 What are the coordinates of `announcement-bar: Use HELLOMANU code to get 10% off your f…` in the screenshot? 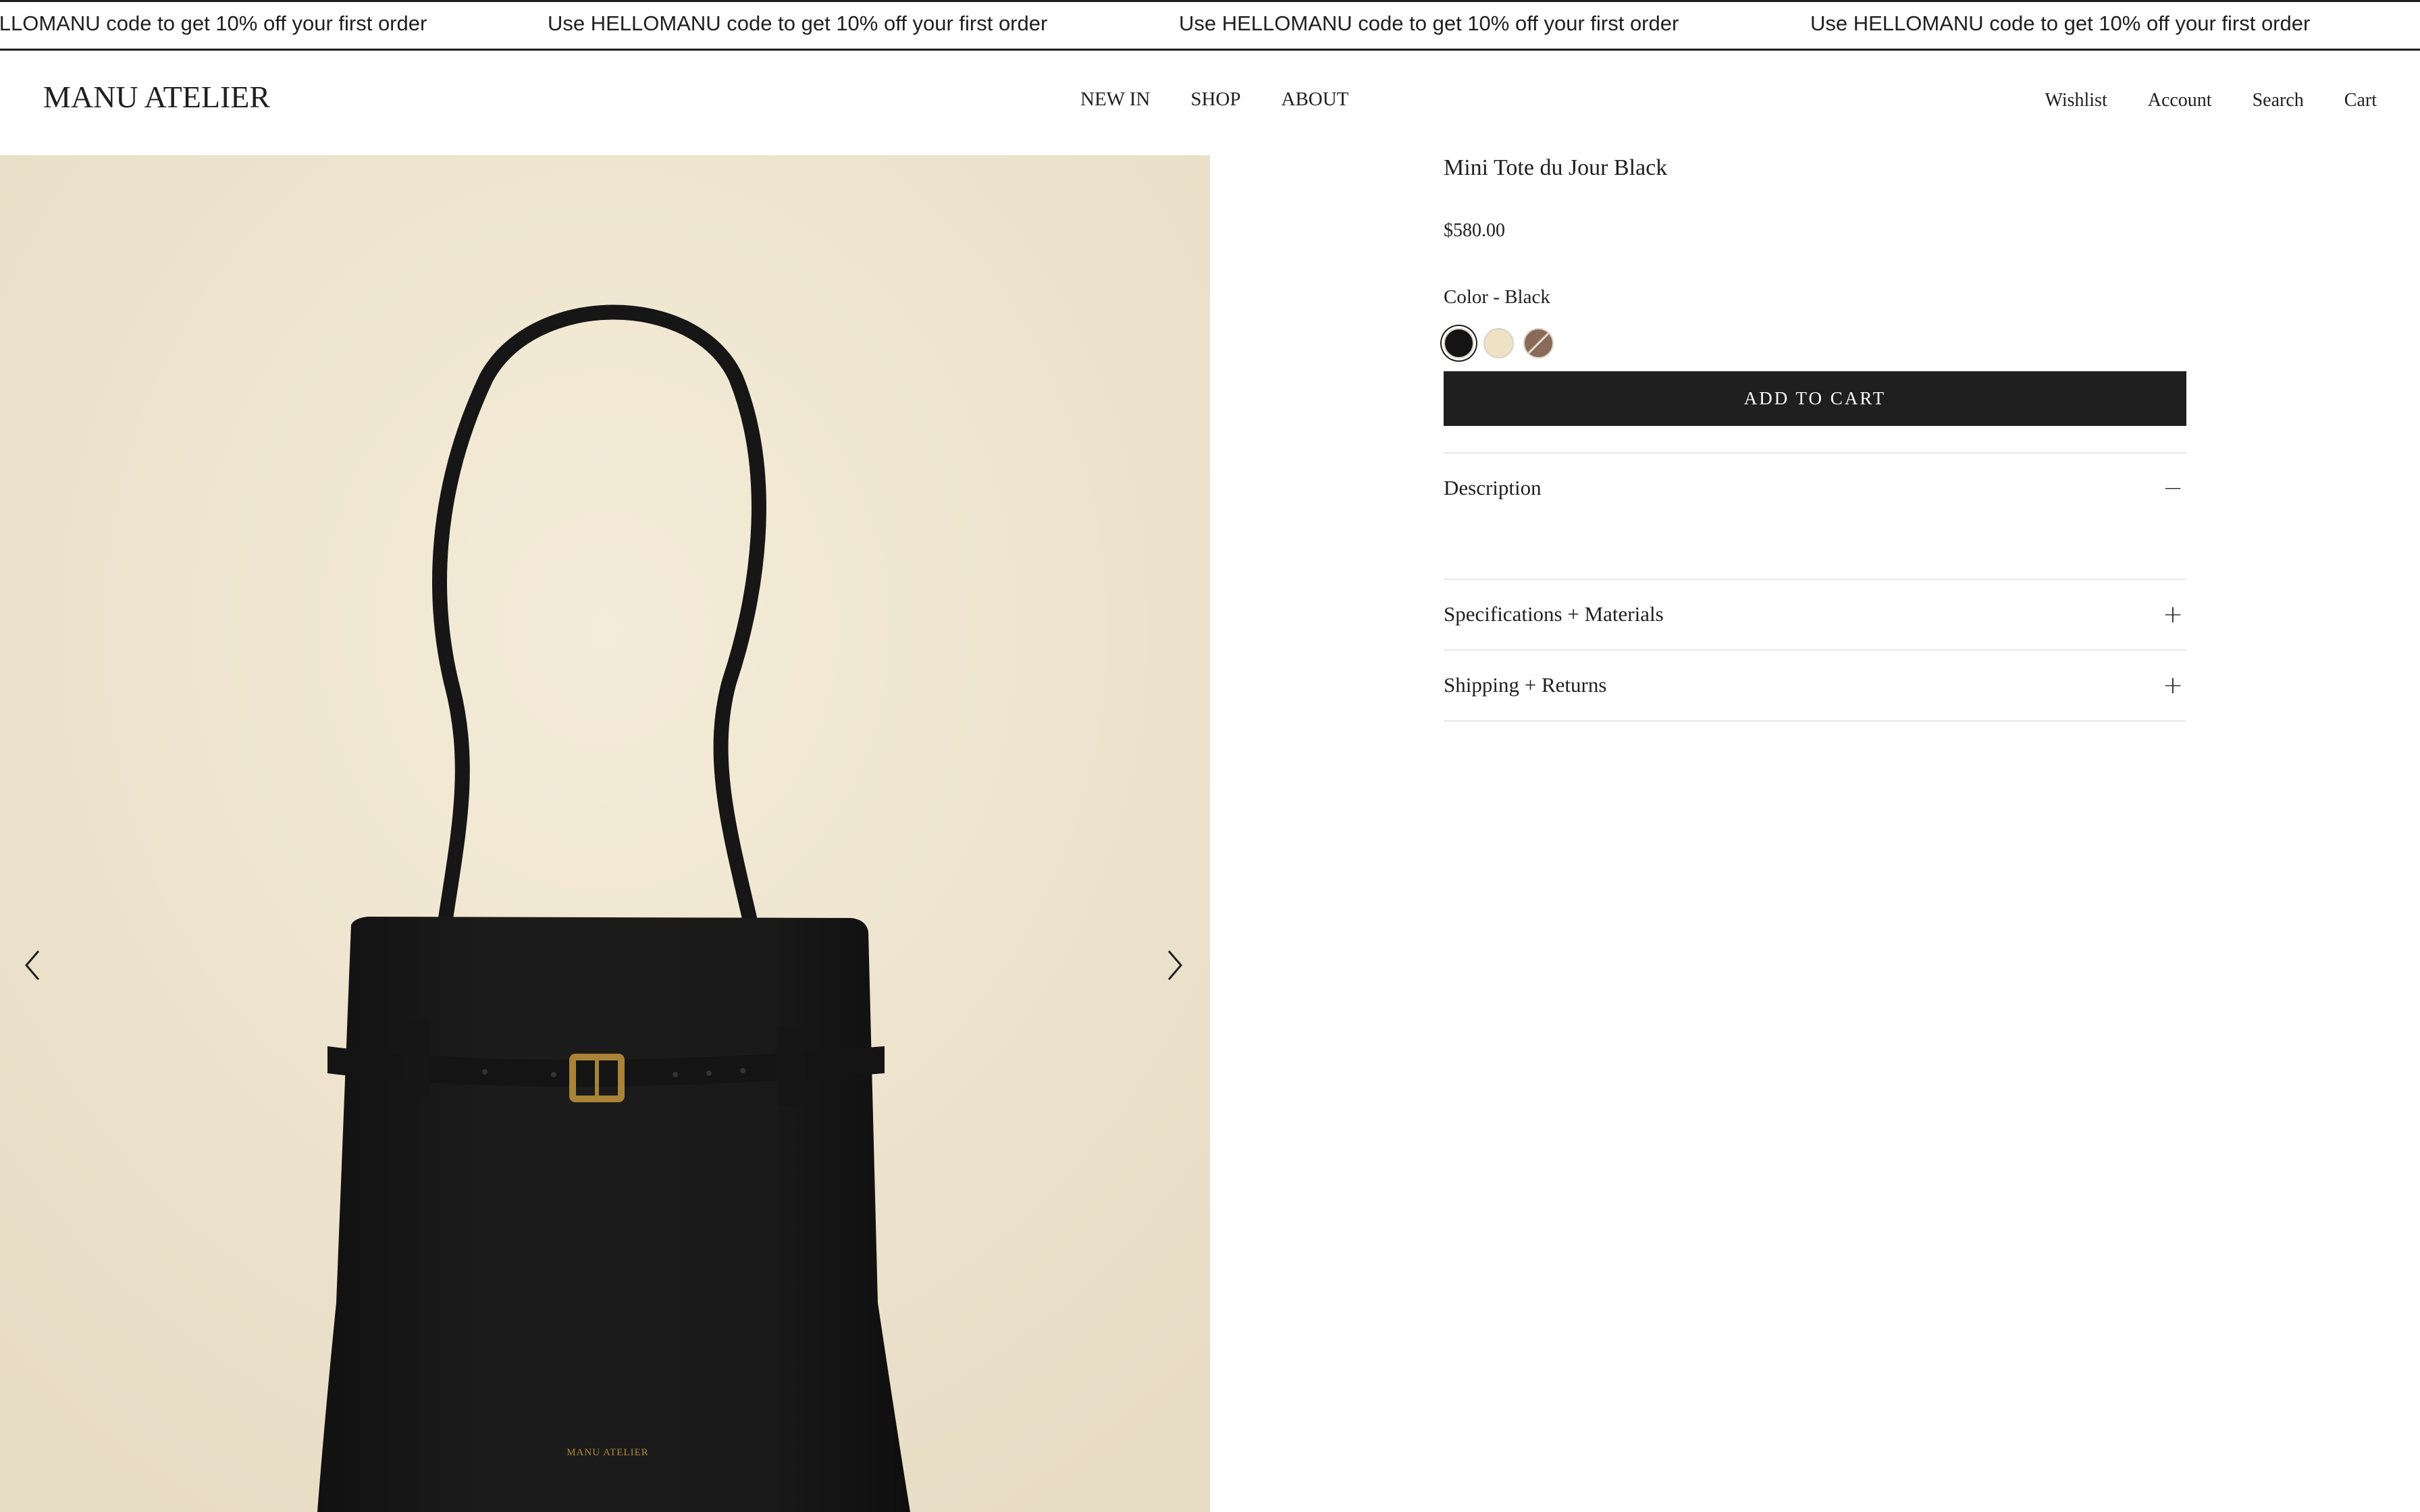 It's located at (1210, 26).